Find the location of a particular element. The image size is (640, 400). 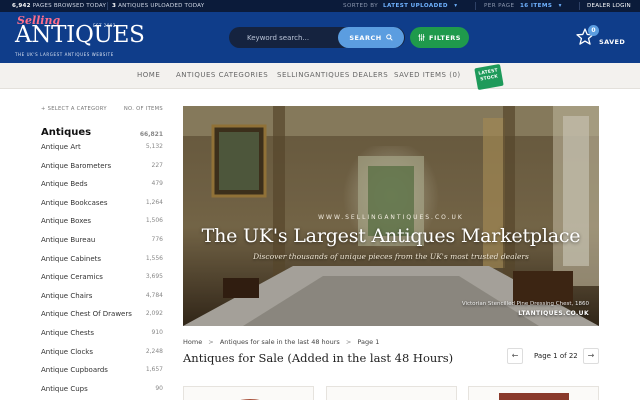

pages-browsed-label: PAGES BROWSED TODAY is located at coordinates (69, 6).